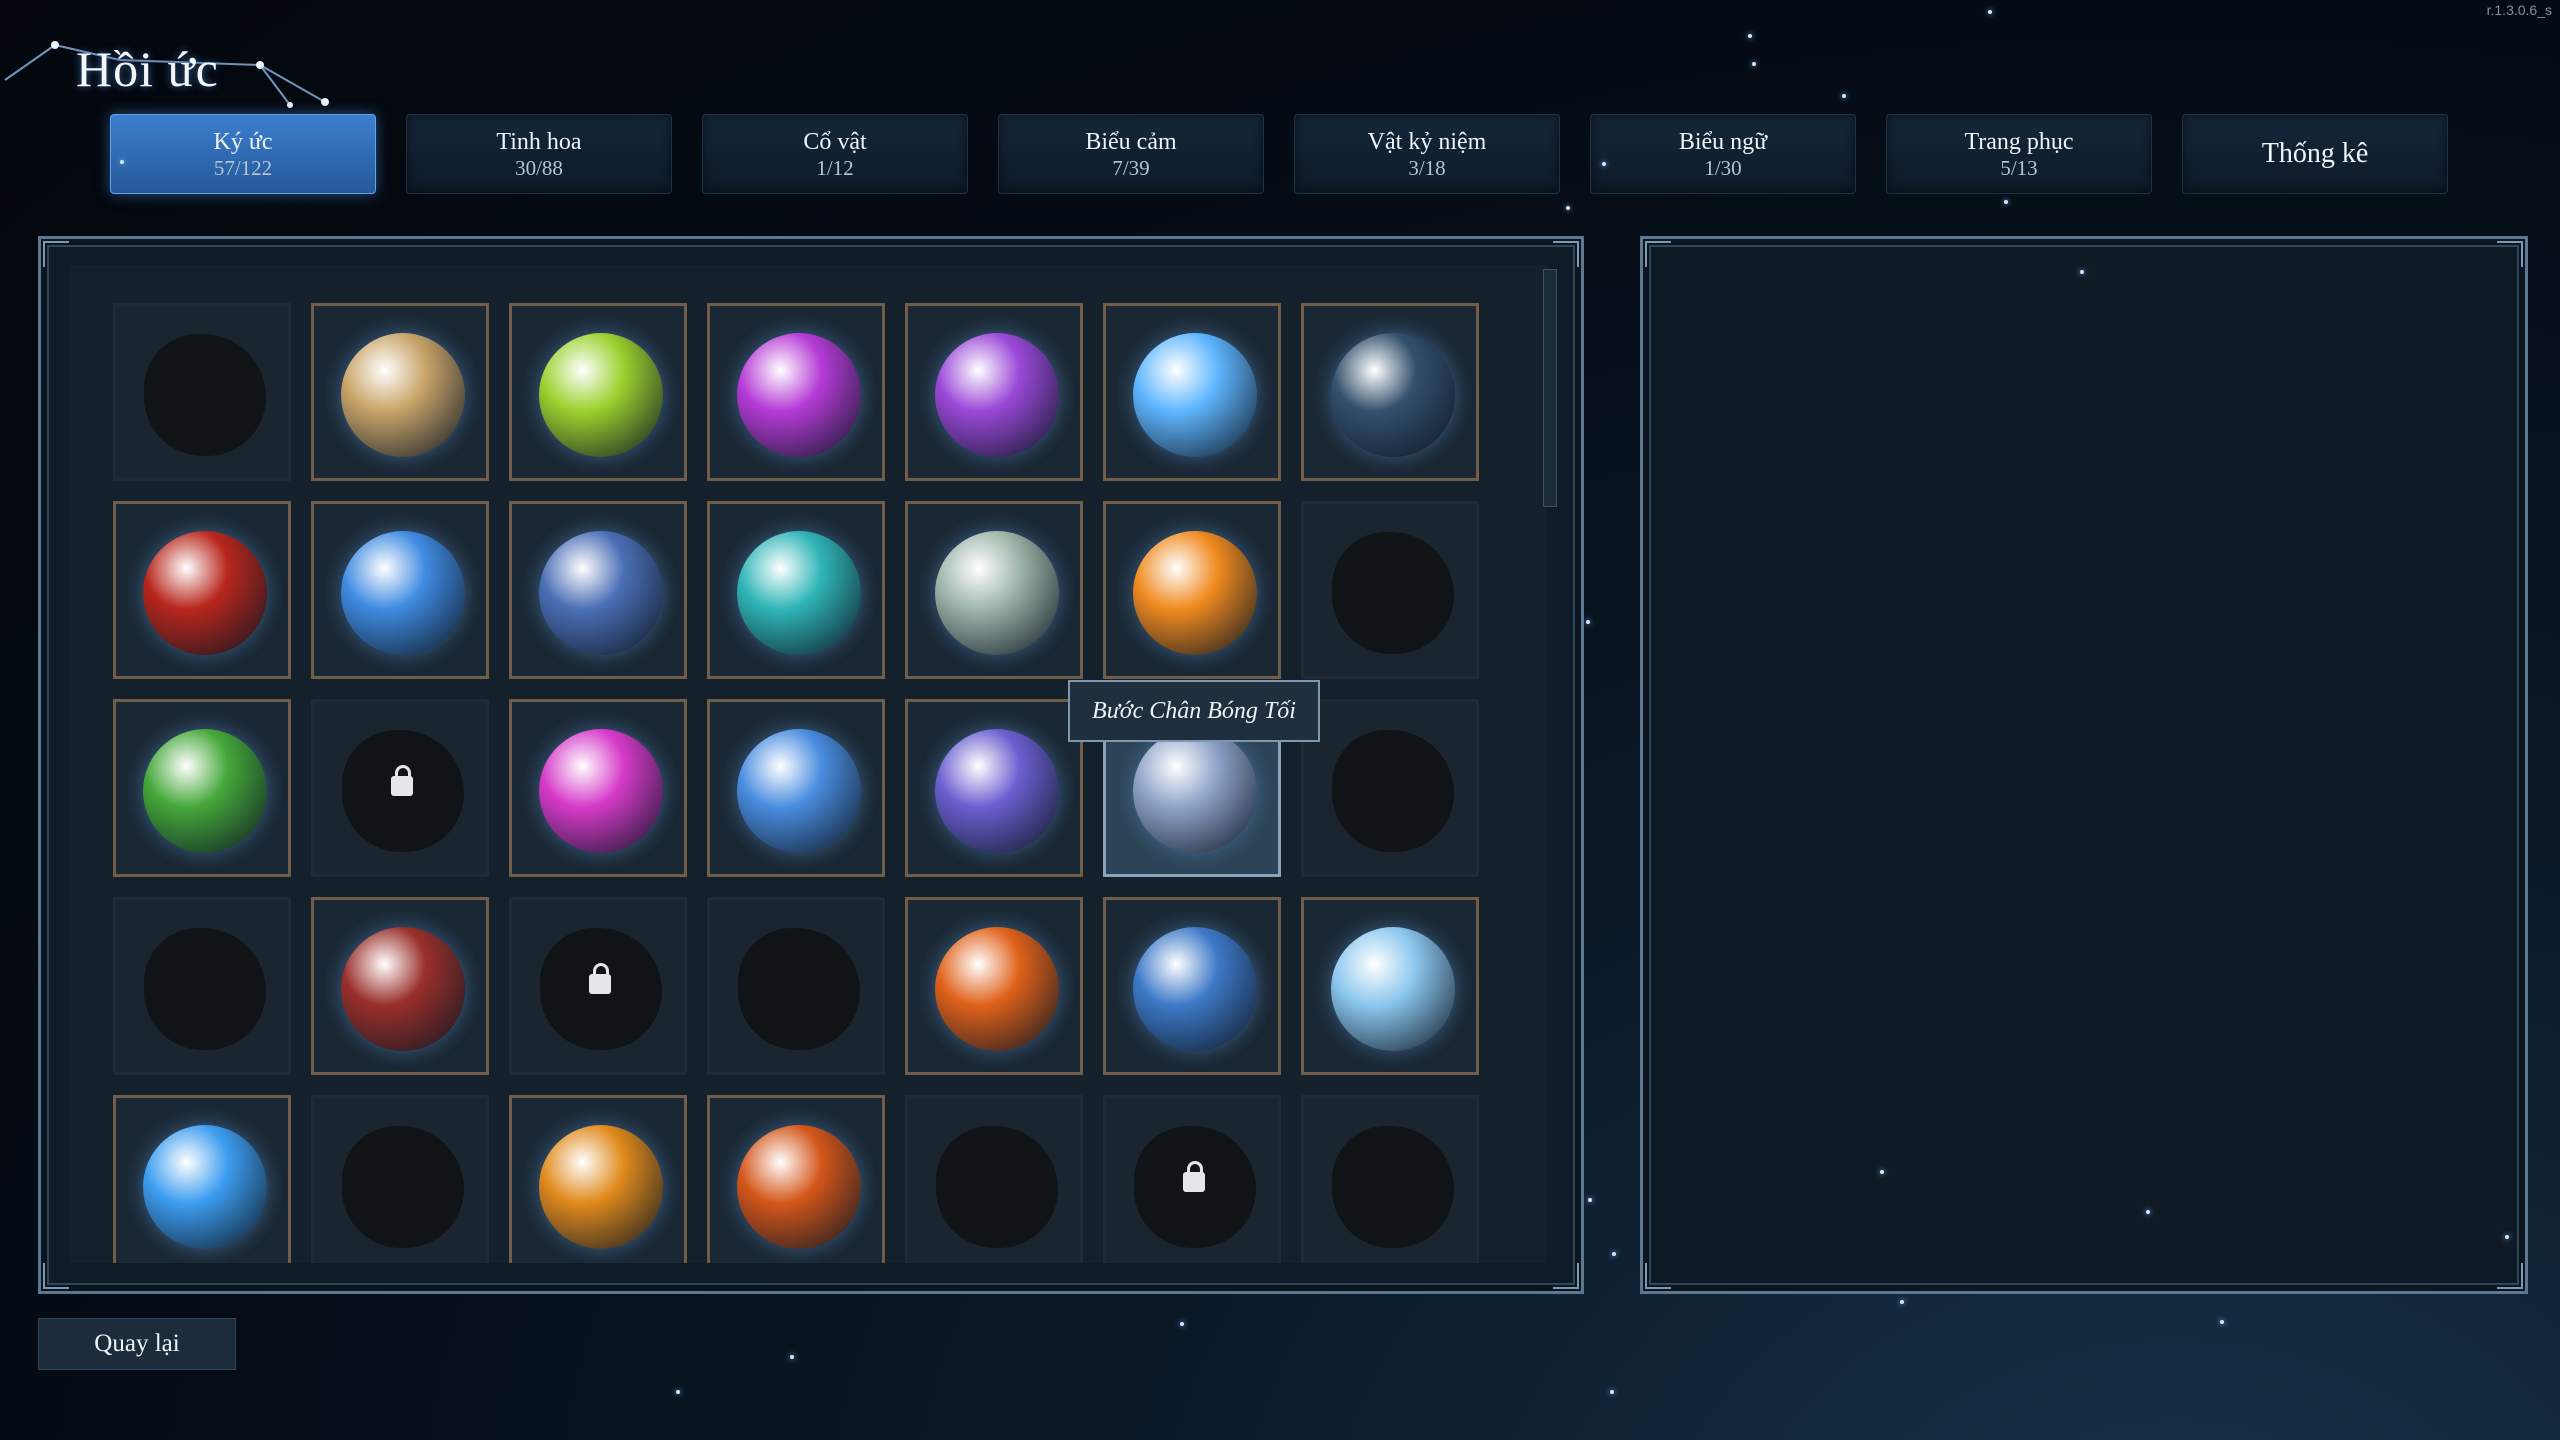 Image resolution: width=2560 pixels, height=1440 pixels. Describe the element at coordinates (1195, 989) in the screenshot. I see `lightning-spear-icon` at that location.